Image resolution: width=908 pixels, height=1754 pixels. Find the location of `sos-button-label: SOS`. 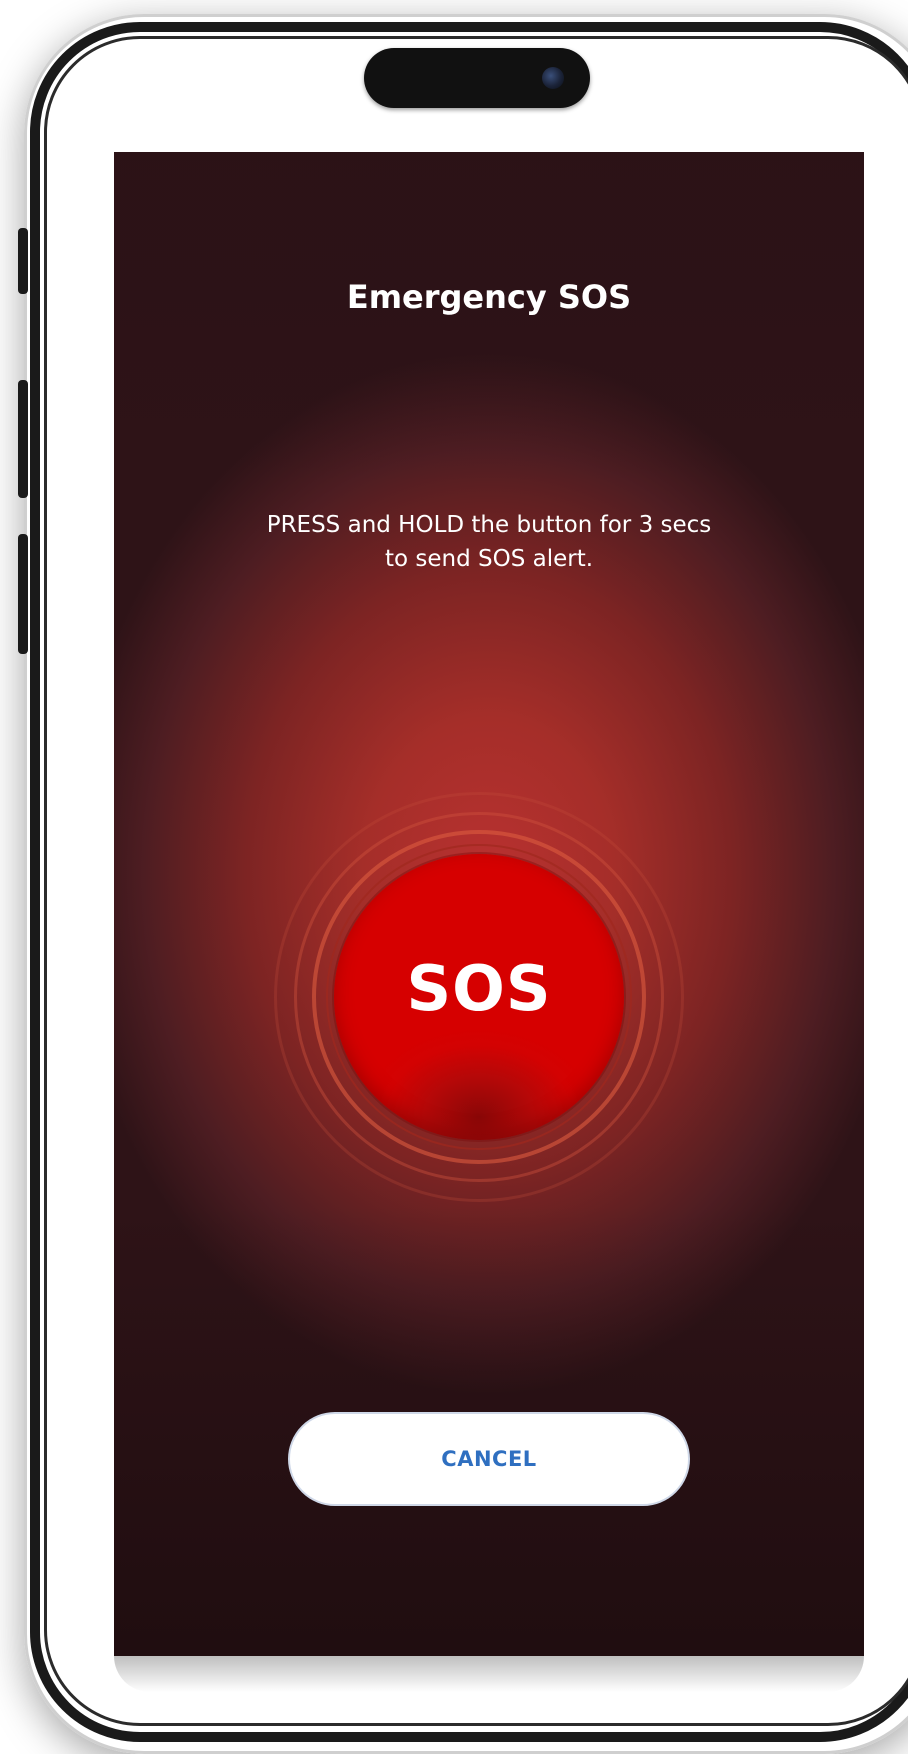

sos-button-label: SOS is located at coordinates (479, 988).